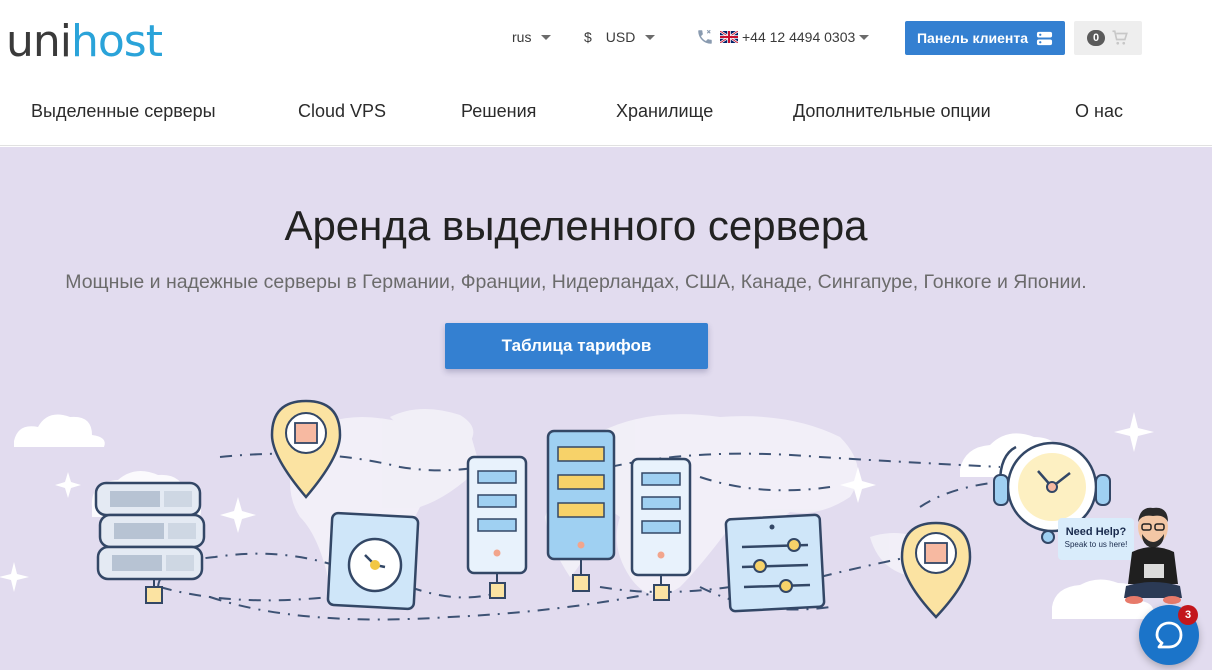 The image size is (1212, 670). I want to click on nav-item-dedicated-servers: Выделенные серверы, so click(123, 111).